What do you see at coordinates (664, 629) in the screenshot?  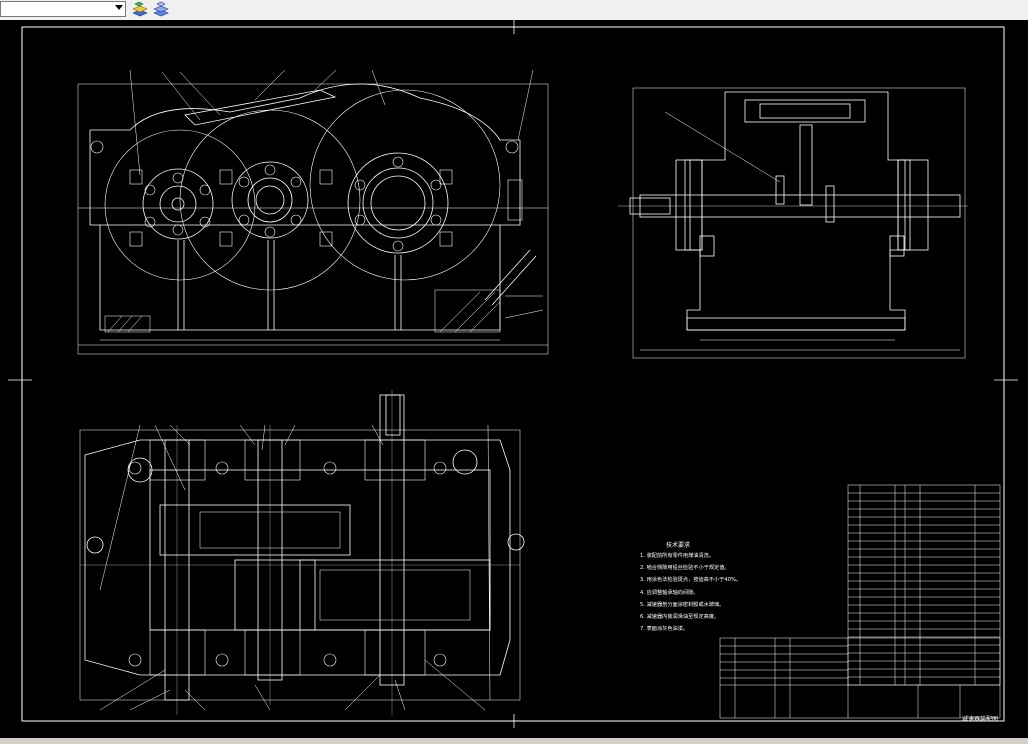 I see `tech-requirement-line: 7. 表面涂灰色油漆。` at bounding box center [664, 629].